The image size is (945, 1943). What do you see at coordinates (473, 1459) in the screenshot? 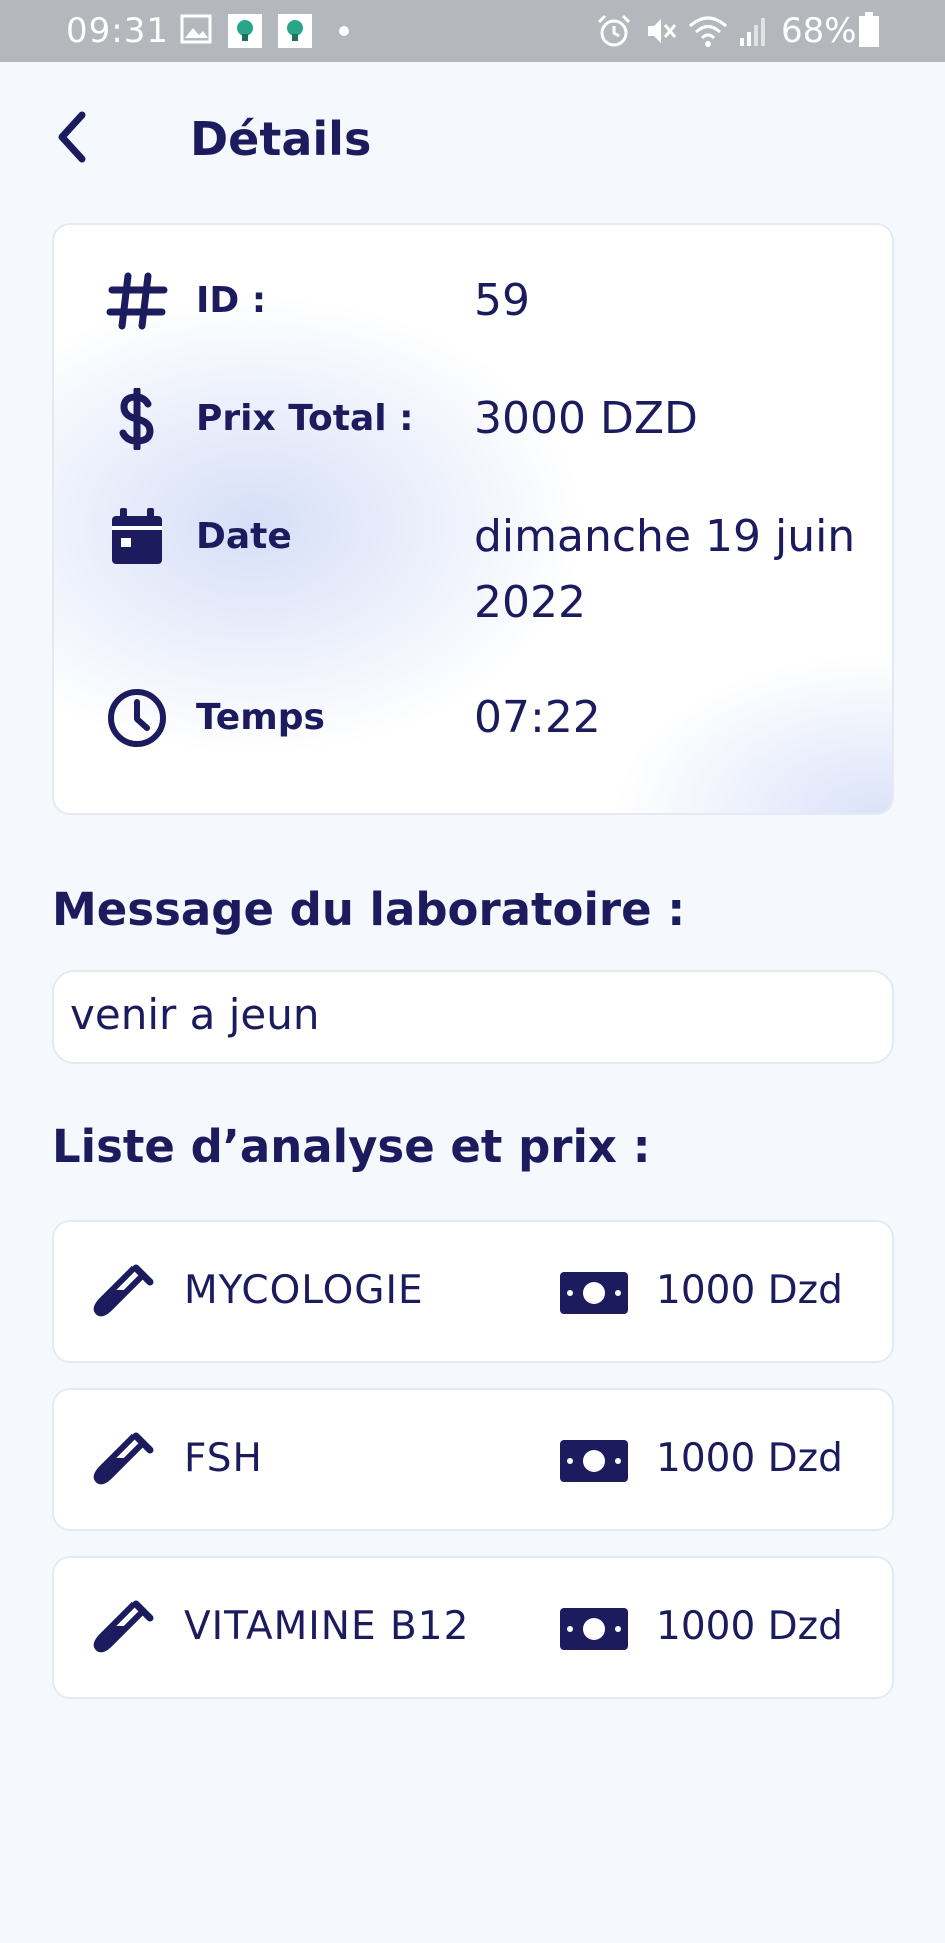
I see `analysis-item: FSH 1000 Dzd` at bounding box center [473, 1459].